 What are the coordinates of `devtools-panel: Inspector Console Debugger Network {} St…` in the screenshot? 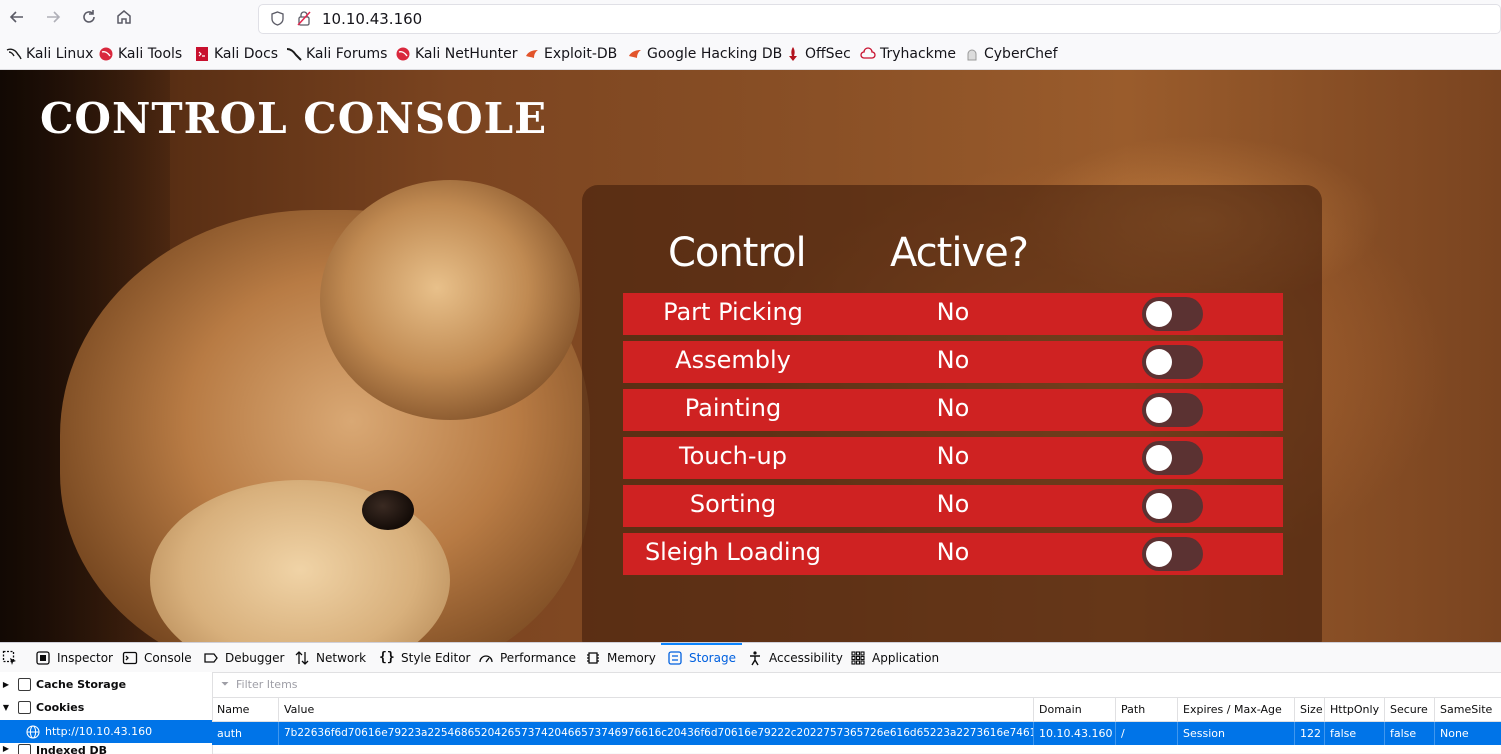 It's located at (750, 698).